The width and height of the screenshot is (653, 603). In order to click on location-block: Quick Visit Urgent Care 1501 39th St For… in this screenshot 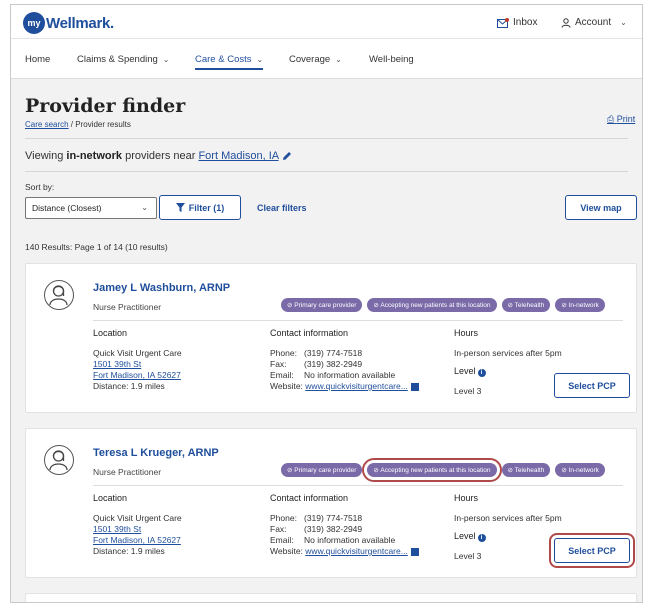, I will do `click(137, 370)`.